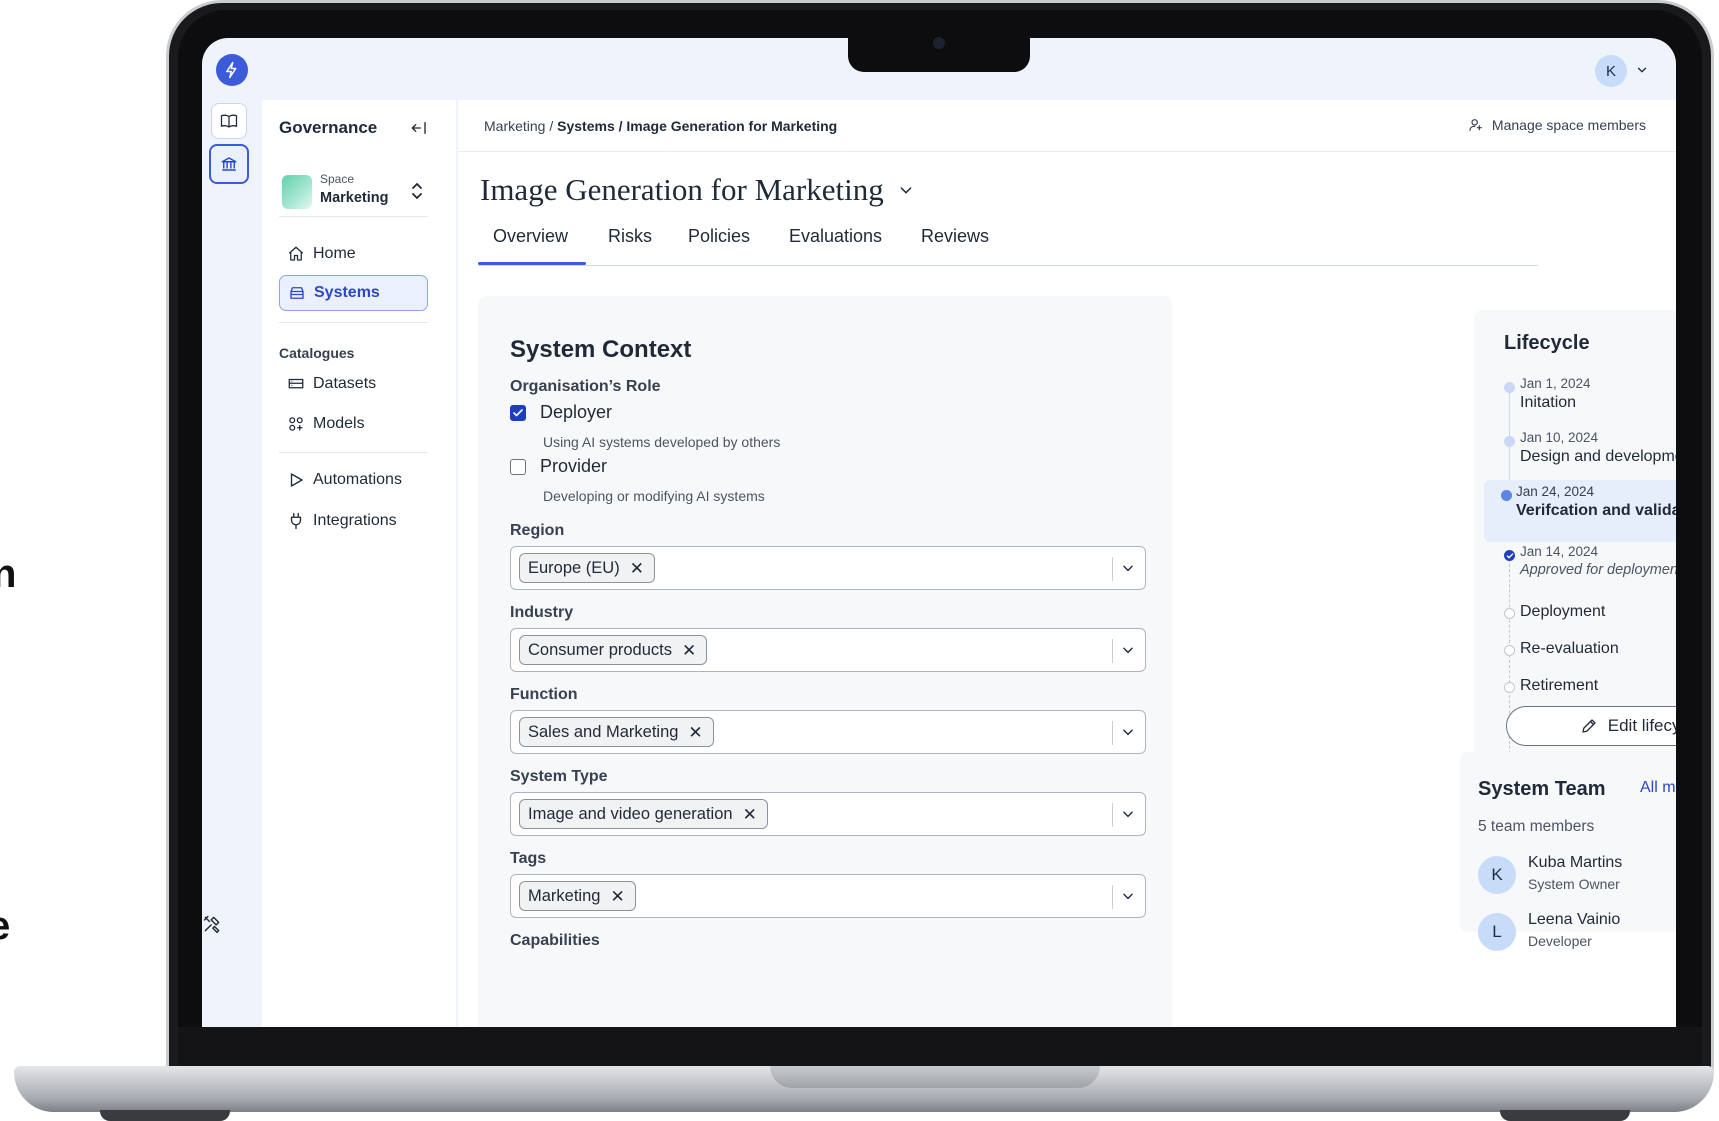  I want to click on step-date: Jan 1, 2024, so click(1555, 383).